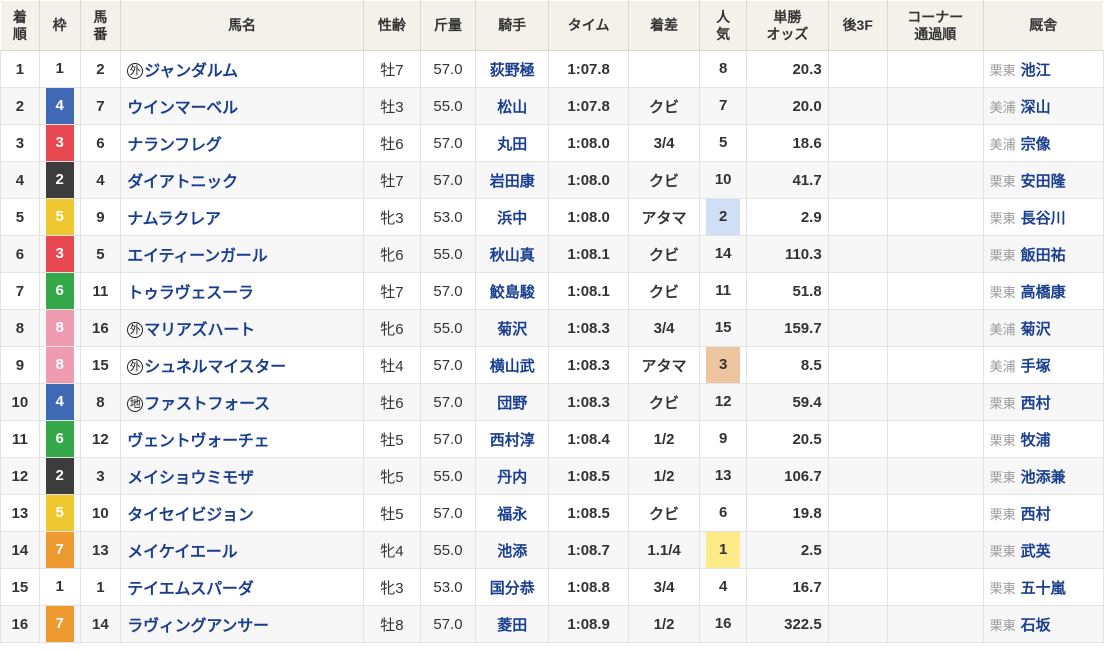 The width and height of the screenshot is (1104, 652). I want to click on jockey-link: 鮫島駿, so click(512, 292).